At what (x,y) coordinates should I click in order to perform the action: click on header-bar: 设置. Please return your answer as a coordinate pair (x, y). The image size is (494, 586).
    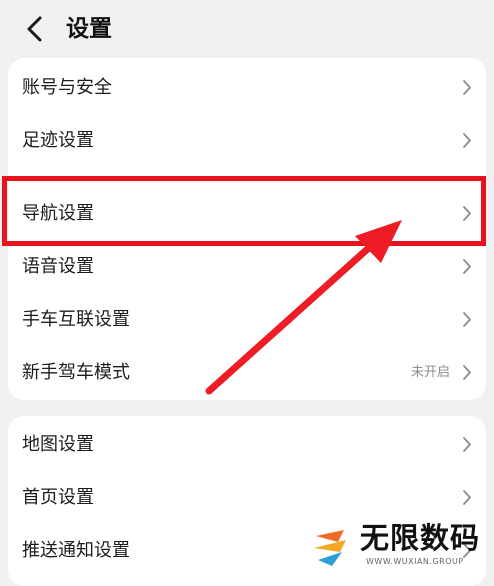
    Looking at the image, I should click on (247, 29).